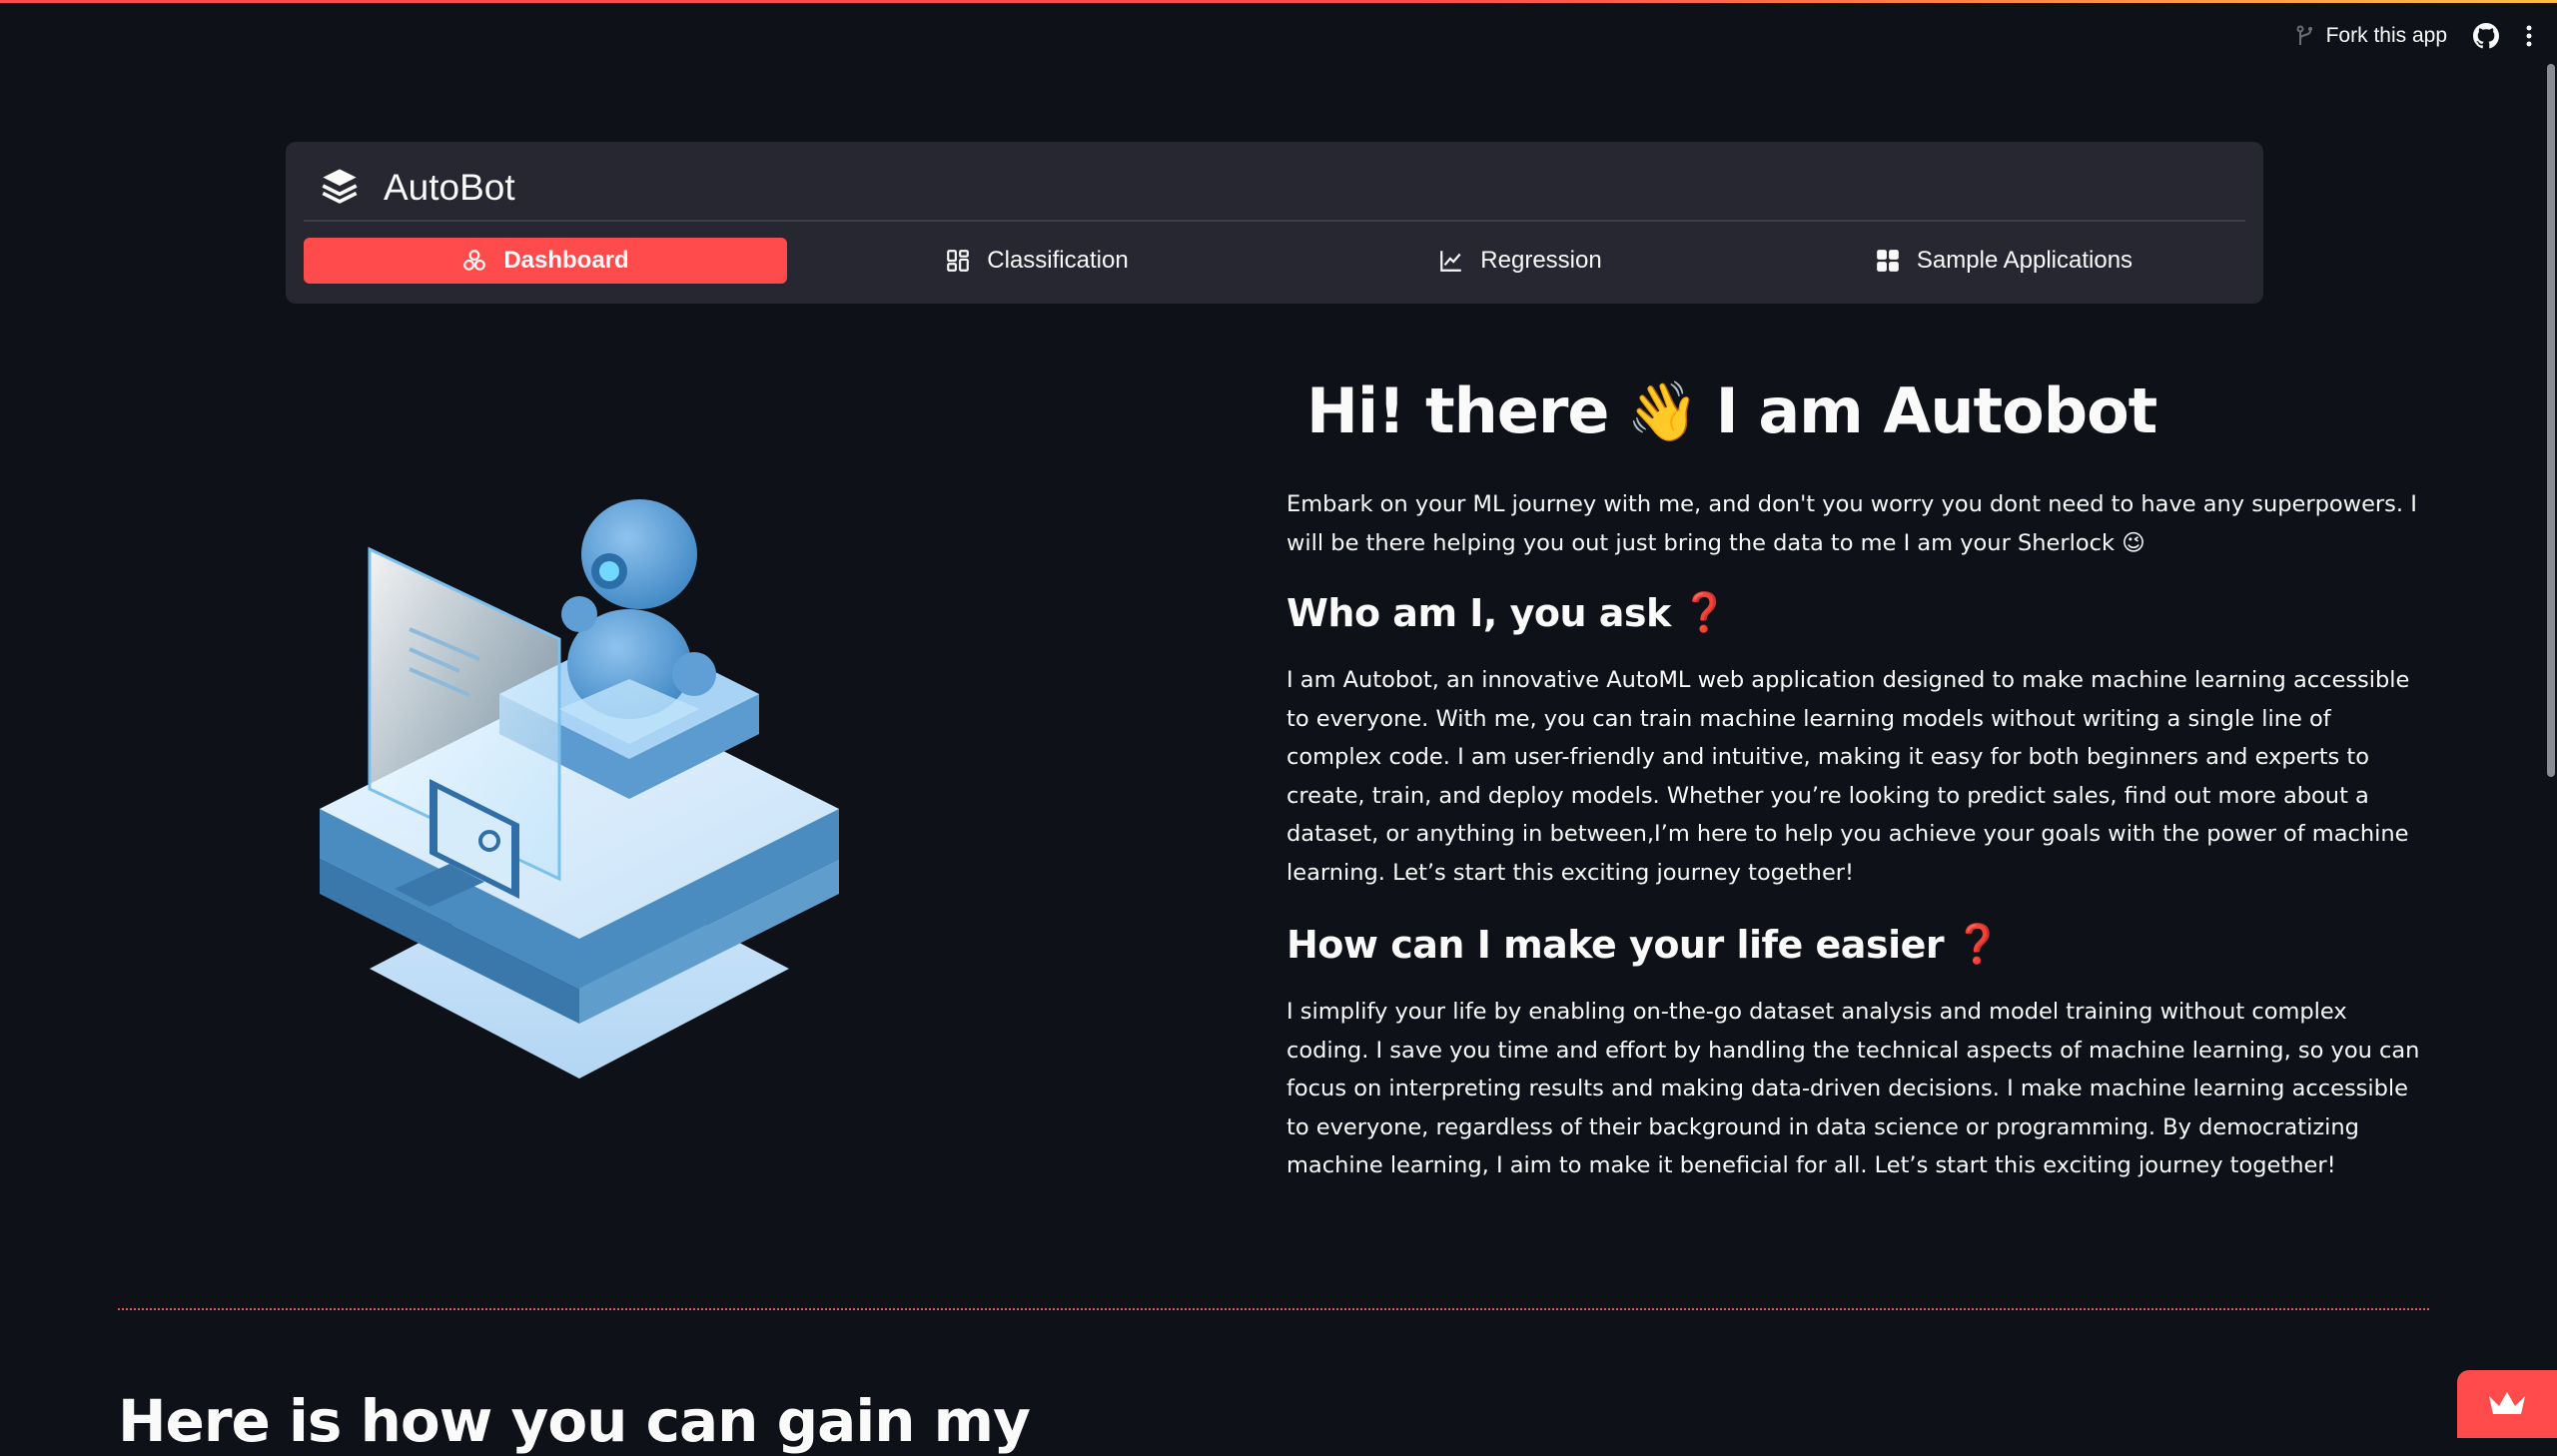  I want to click on app-title: AutoBot, so click(449, 187).